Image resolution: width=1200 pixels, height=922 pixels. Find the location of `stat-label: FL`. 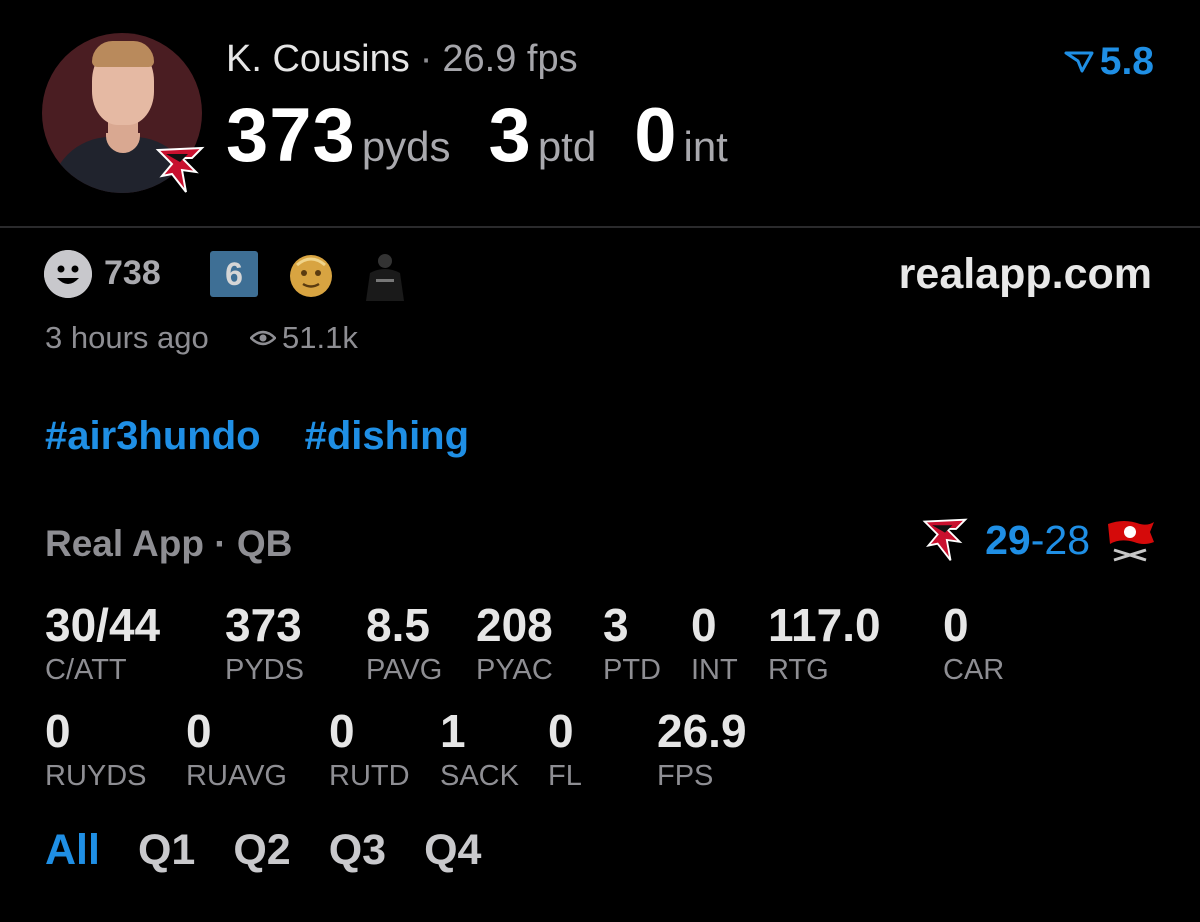

stat-label: FL is located at coordinates (565, 776).